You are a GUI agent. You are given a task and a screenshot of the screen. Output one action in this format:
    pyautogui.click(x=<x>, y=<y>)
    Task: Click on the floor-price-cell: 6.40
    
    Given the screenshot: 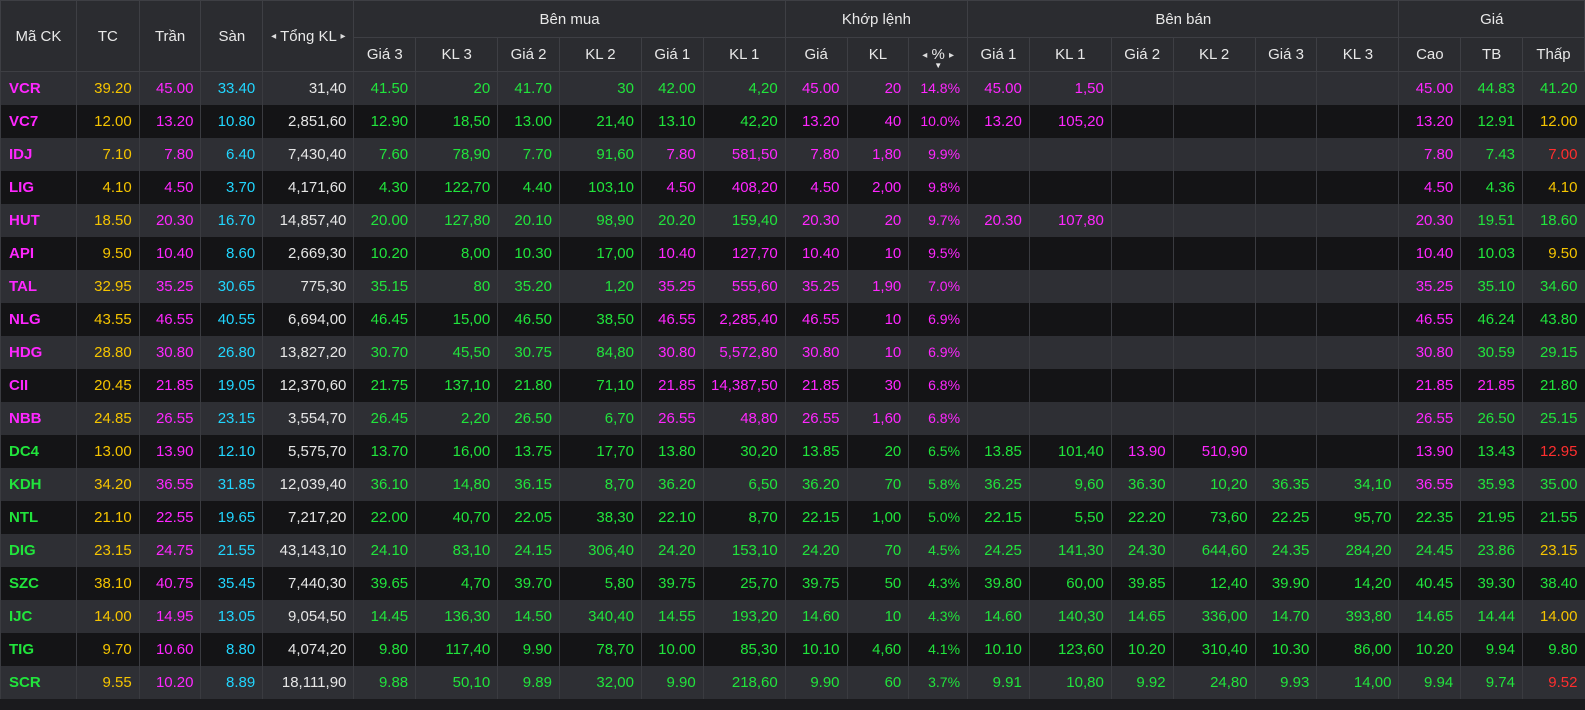 What is the action you would take?
    pyautogui.click(x=231, y=154)
    